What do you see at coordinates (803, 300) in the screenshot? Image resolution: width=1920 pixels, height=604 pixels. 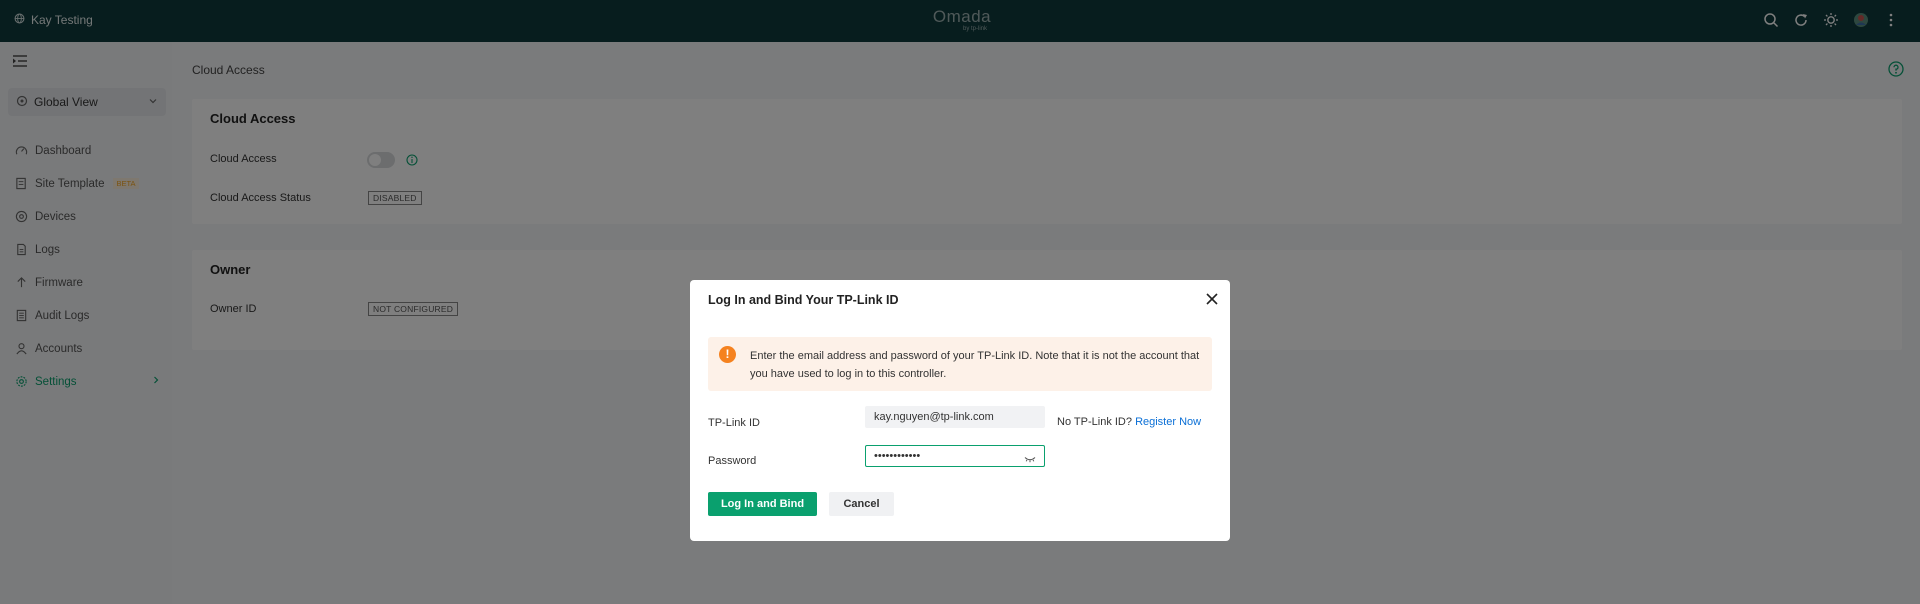 I see `dialog-title: Log In and Bind Your TP-Link ID` at bounding box center [803, 300].